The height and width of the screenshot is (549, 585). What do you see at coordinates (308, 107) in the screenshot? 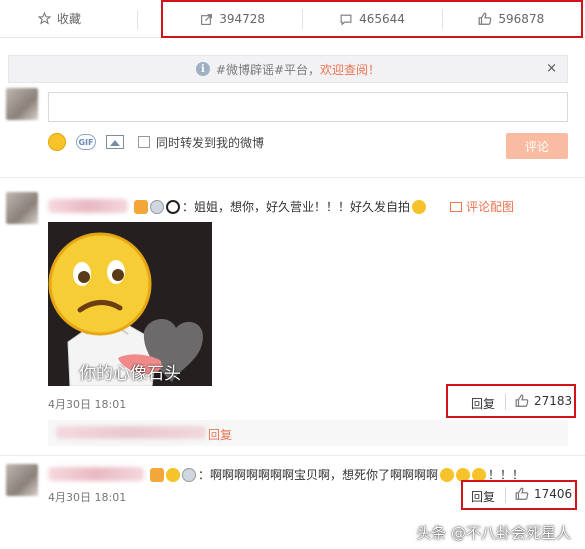
I see `comment-input` at bounding box center [308, 107].